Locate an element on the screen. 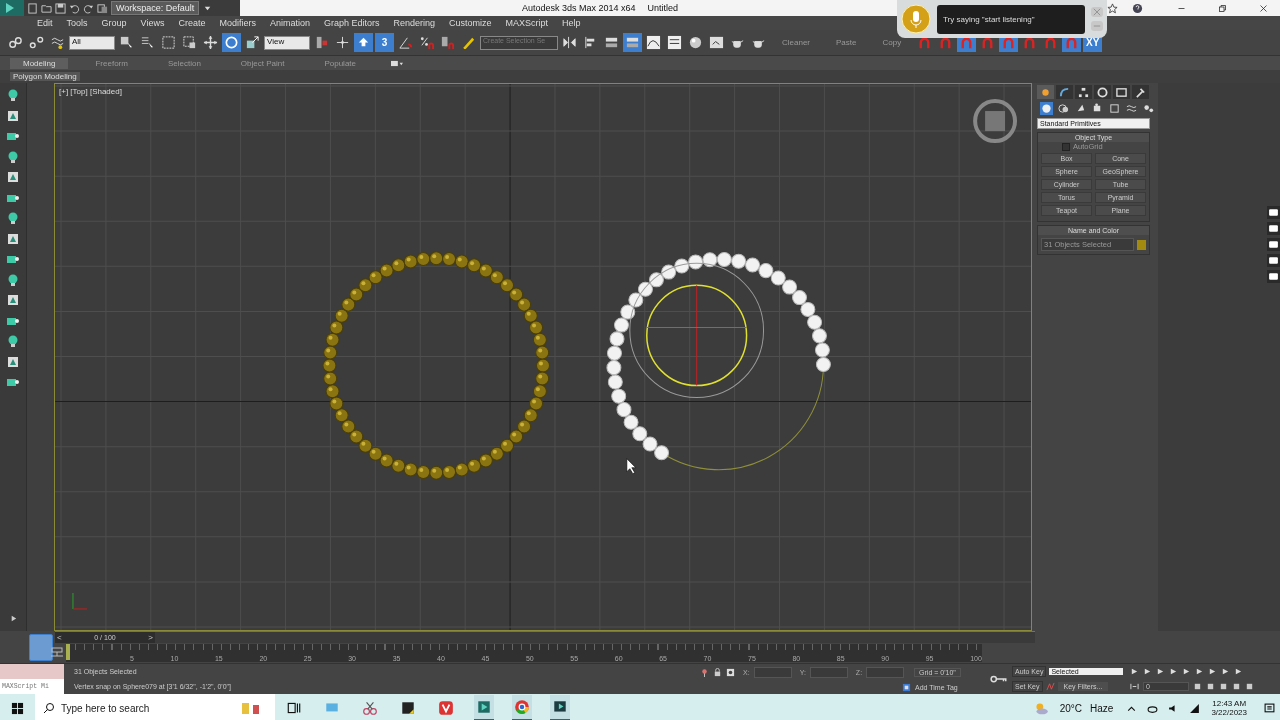 This screenshot has height=720, width=1280. sphere-arc-drawing is located at coordinates (718, 361).